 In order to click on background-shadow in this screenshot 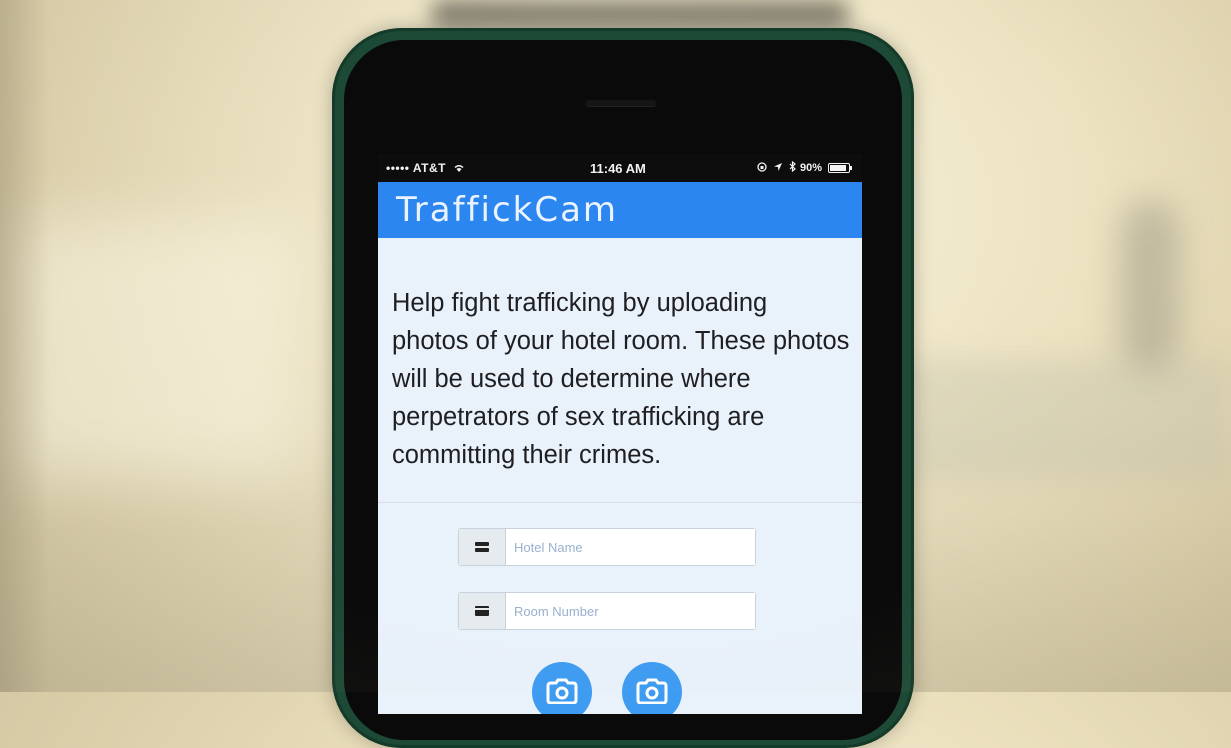, I will do `click(640, 14)`.